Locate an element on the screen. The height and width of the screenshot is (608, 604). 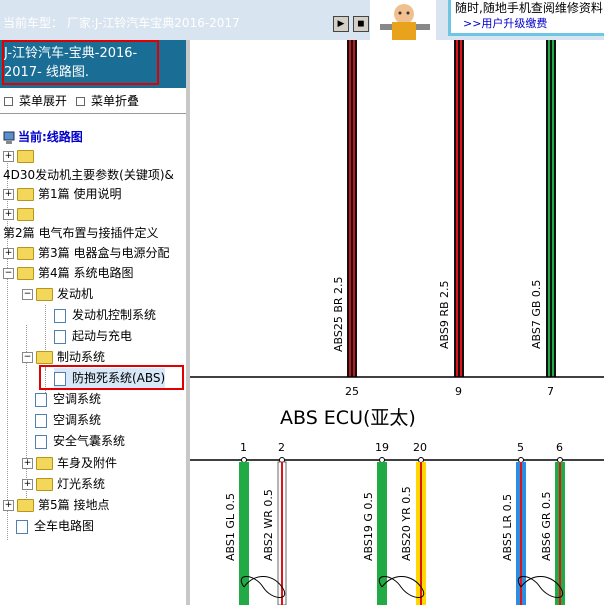
mechanic-promo-icon is located at coordinates (403, 20).